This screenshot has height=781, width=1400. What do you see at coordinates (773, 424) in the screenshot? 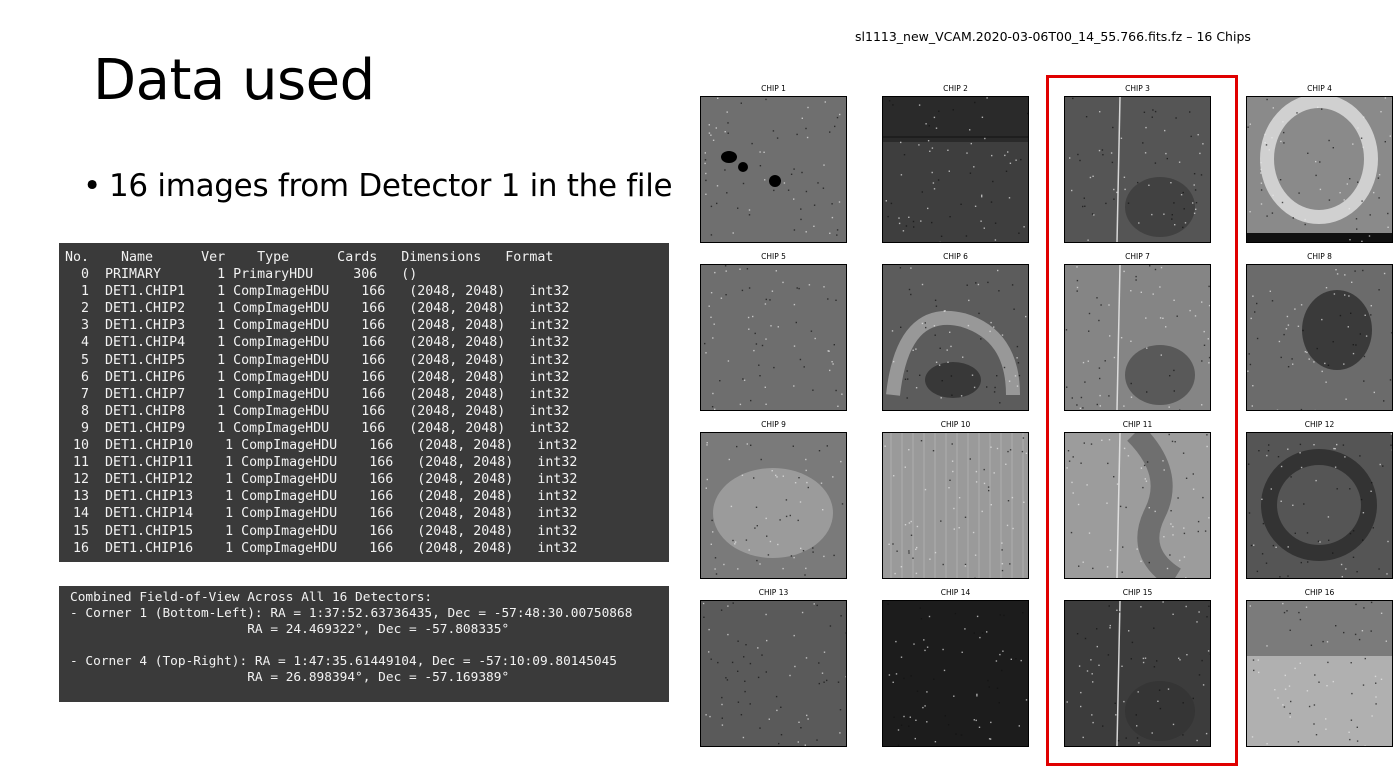
I see `chip-label: CHIP 9` at bounding box center [773, 424].